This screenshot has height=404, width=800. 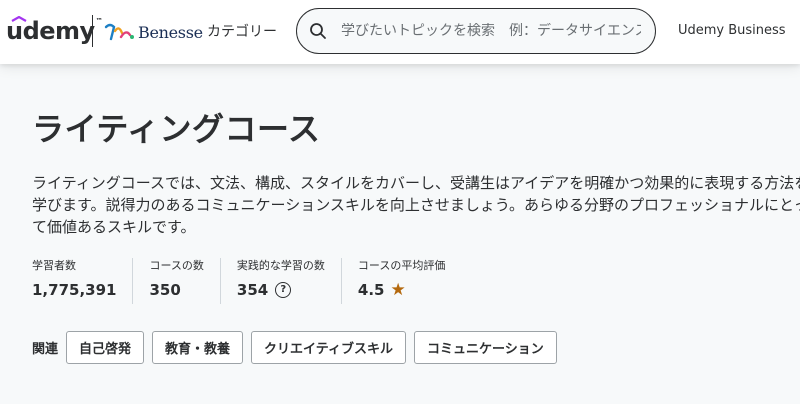 What do you see at coordinates (242, 31) in the screenshot?
I see `categories-menu: カテゴリー` at bounding box center [242, 31].